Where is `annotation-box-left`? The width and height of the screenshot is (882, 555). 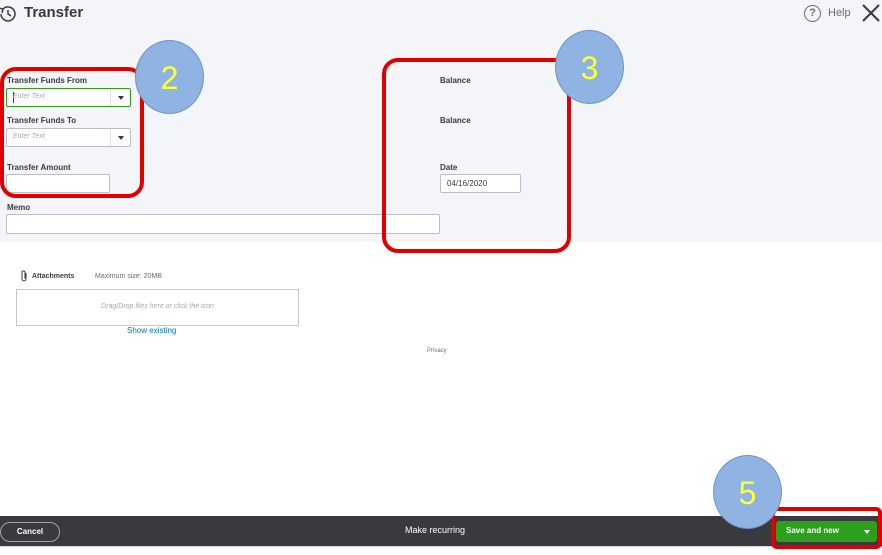
annotation-box-left is located at coordinates (72, 132).